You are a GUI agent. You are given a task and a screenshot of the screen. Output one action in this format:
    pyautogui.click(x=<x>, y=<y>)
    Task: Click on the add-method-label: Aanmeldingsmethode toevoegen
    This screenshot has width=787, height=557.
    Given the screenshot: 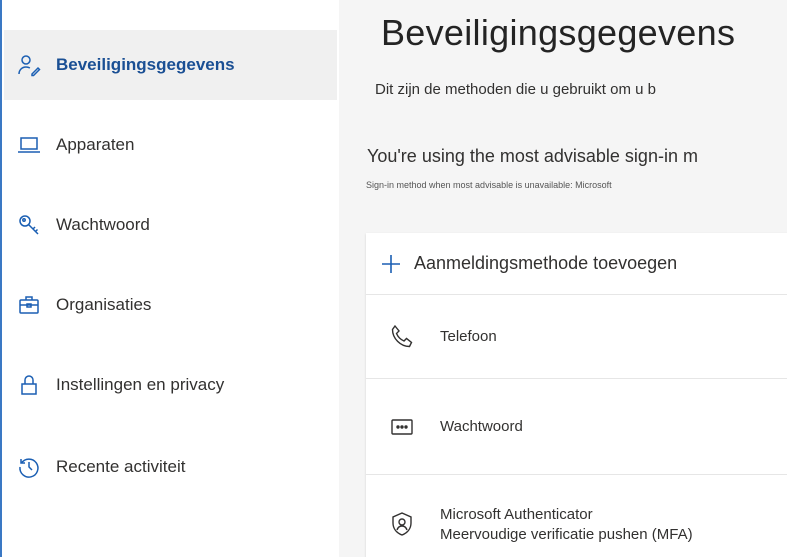 What is the action you would take?
    pyautogui.click(x=546, y=263)
    